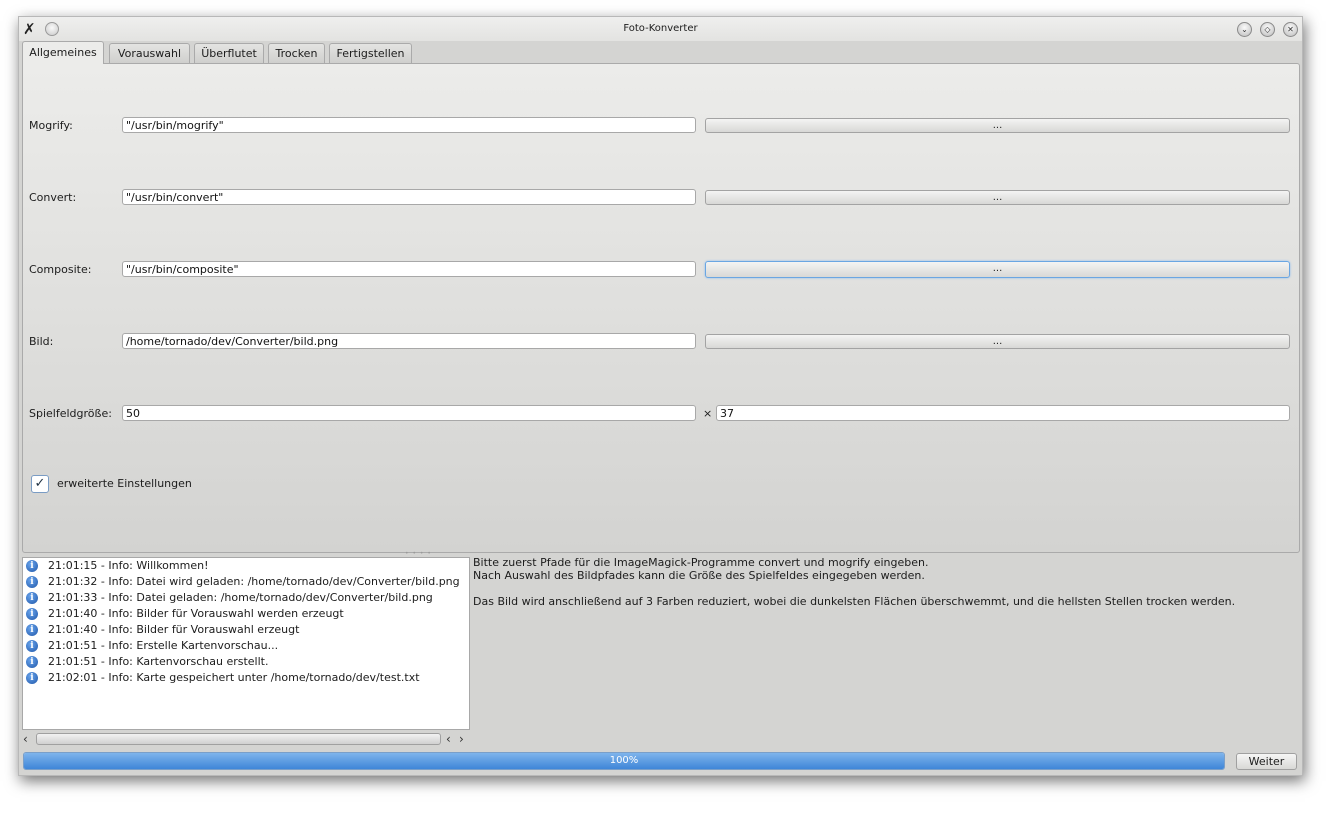 Image resolution: width=1340 pixels, height=815 pixels. Describe the element at coordinates (53, 197) in the screenshot. I see `convert-label: Convert:` at that location.